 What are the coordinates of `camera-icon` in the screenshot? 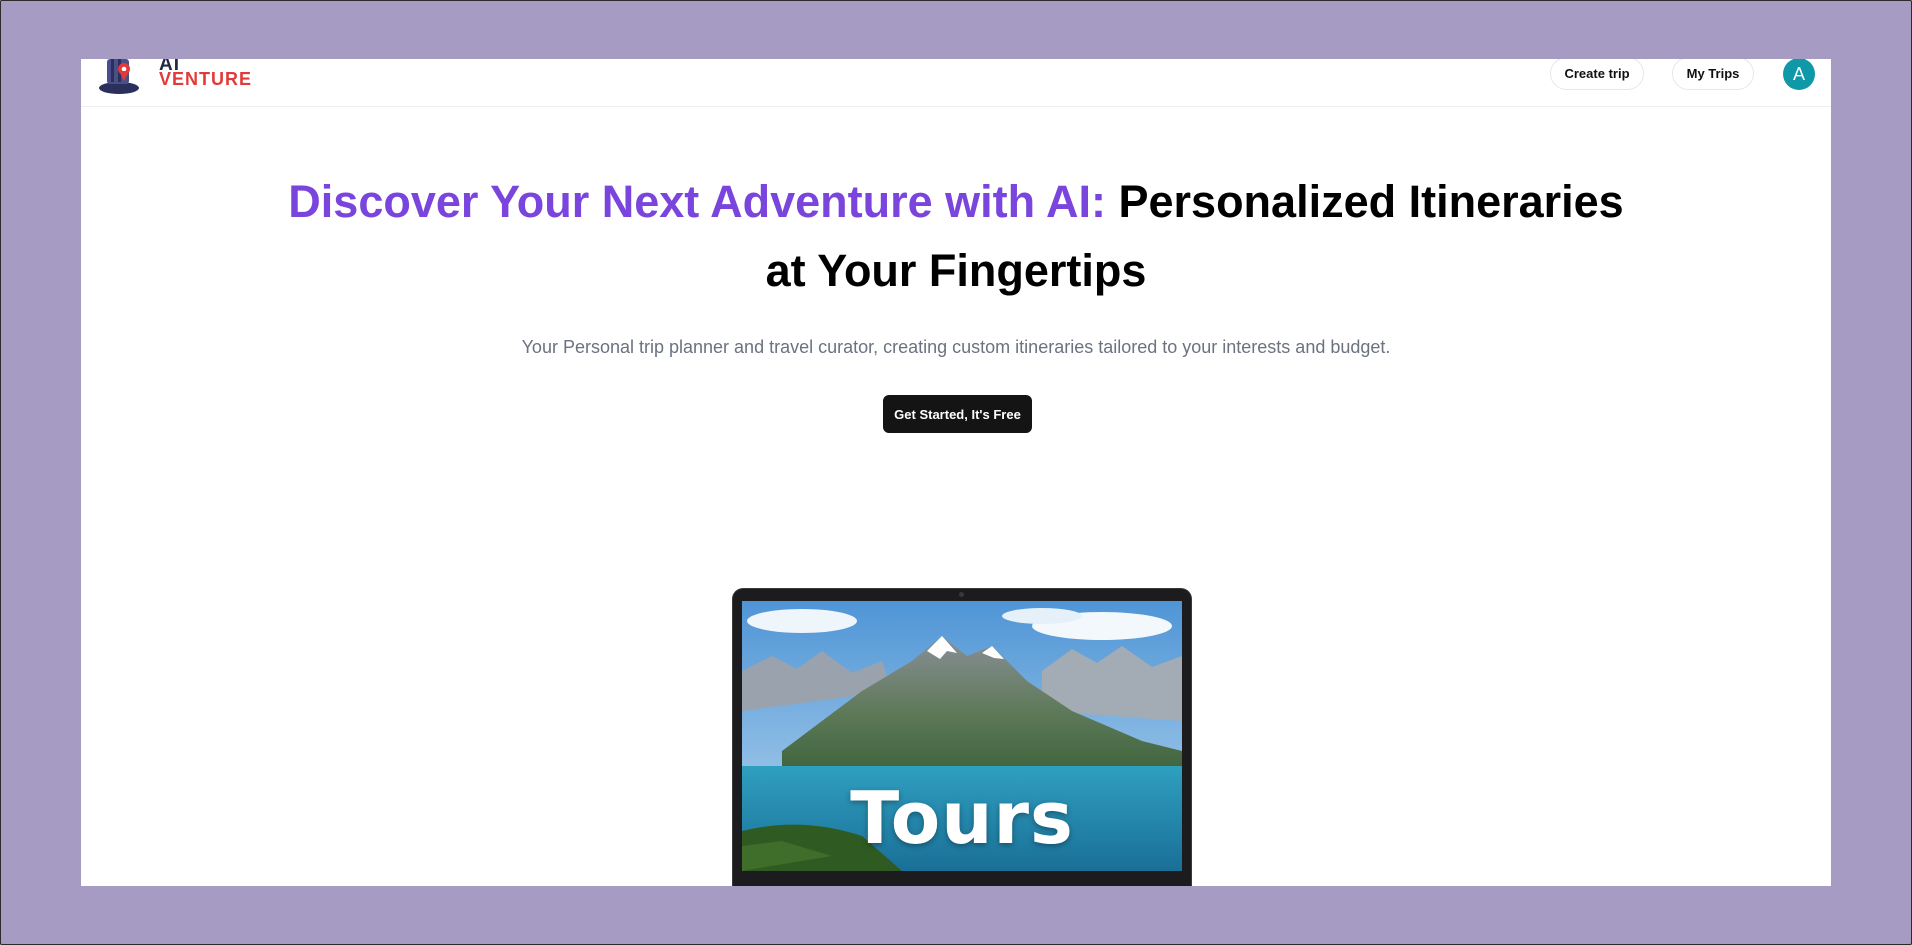 It's located at (961, 594).